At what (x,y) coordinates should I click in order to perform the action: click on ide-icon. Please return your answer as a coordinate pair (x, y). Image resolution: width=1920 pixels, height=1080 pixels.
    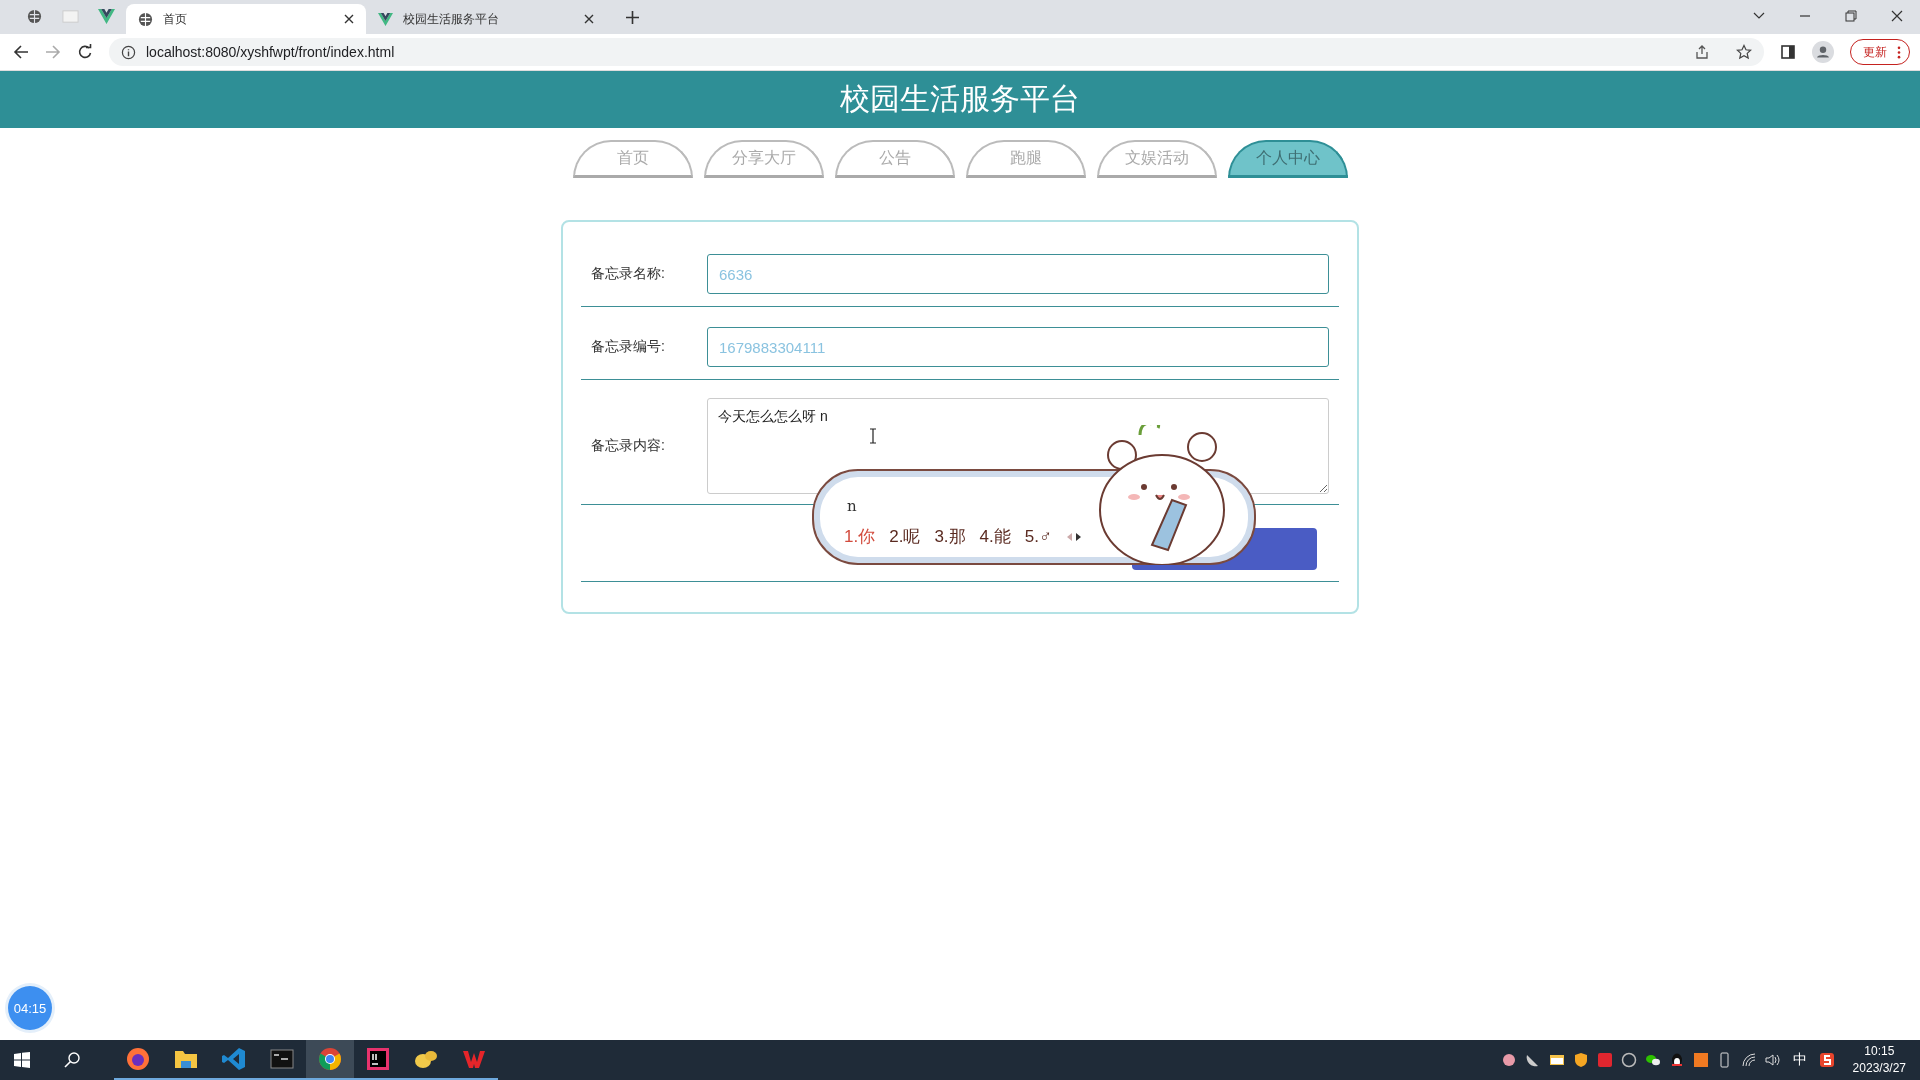
    Looking at the image, I should click on (378, 1059).